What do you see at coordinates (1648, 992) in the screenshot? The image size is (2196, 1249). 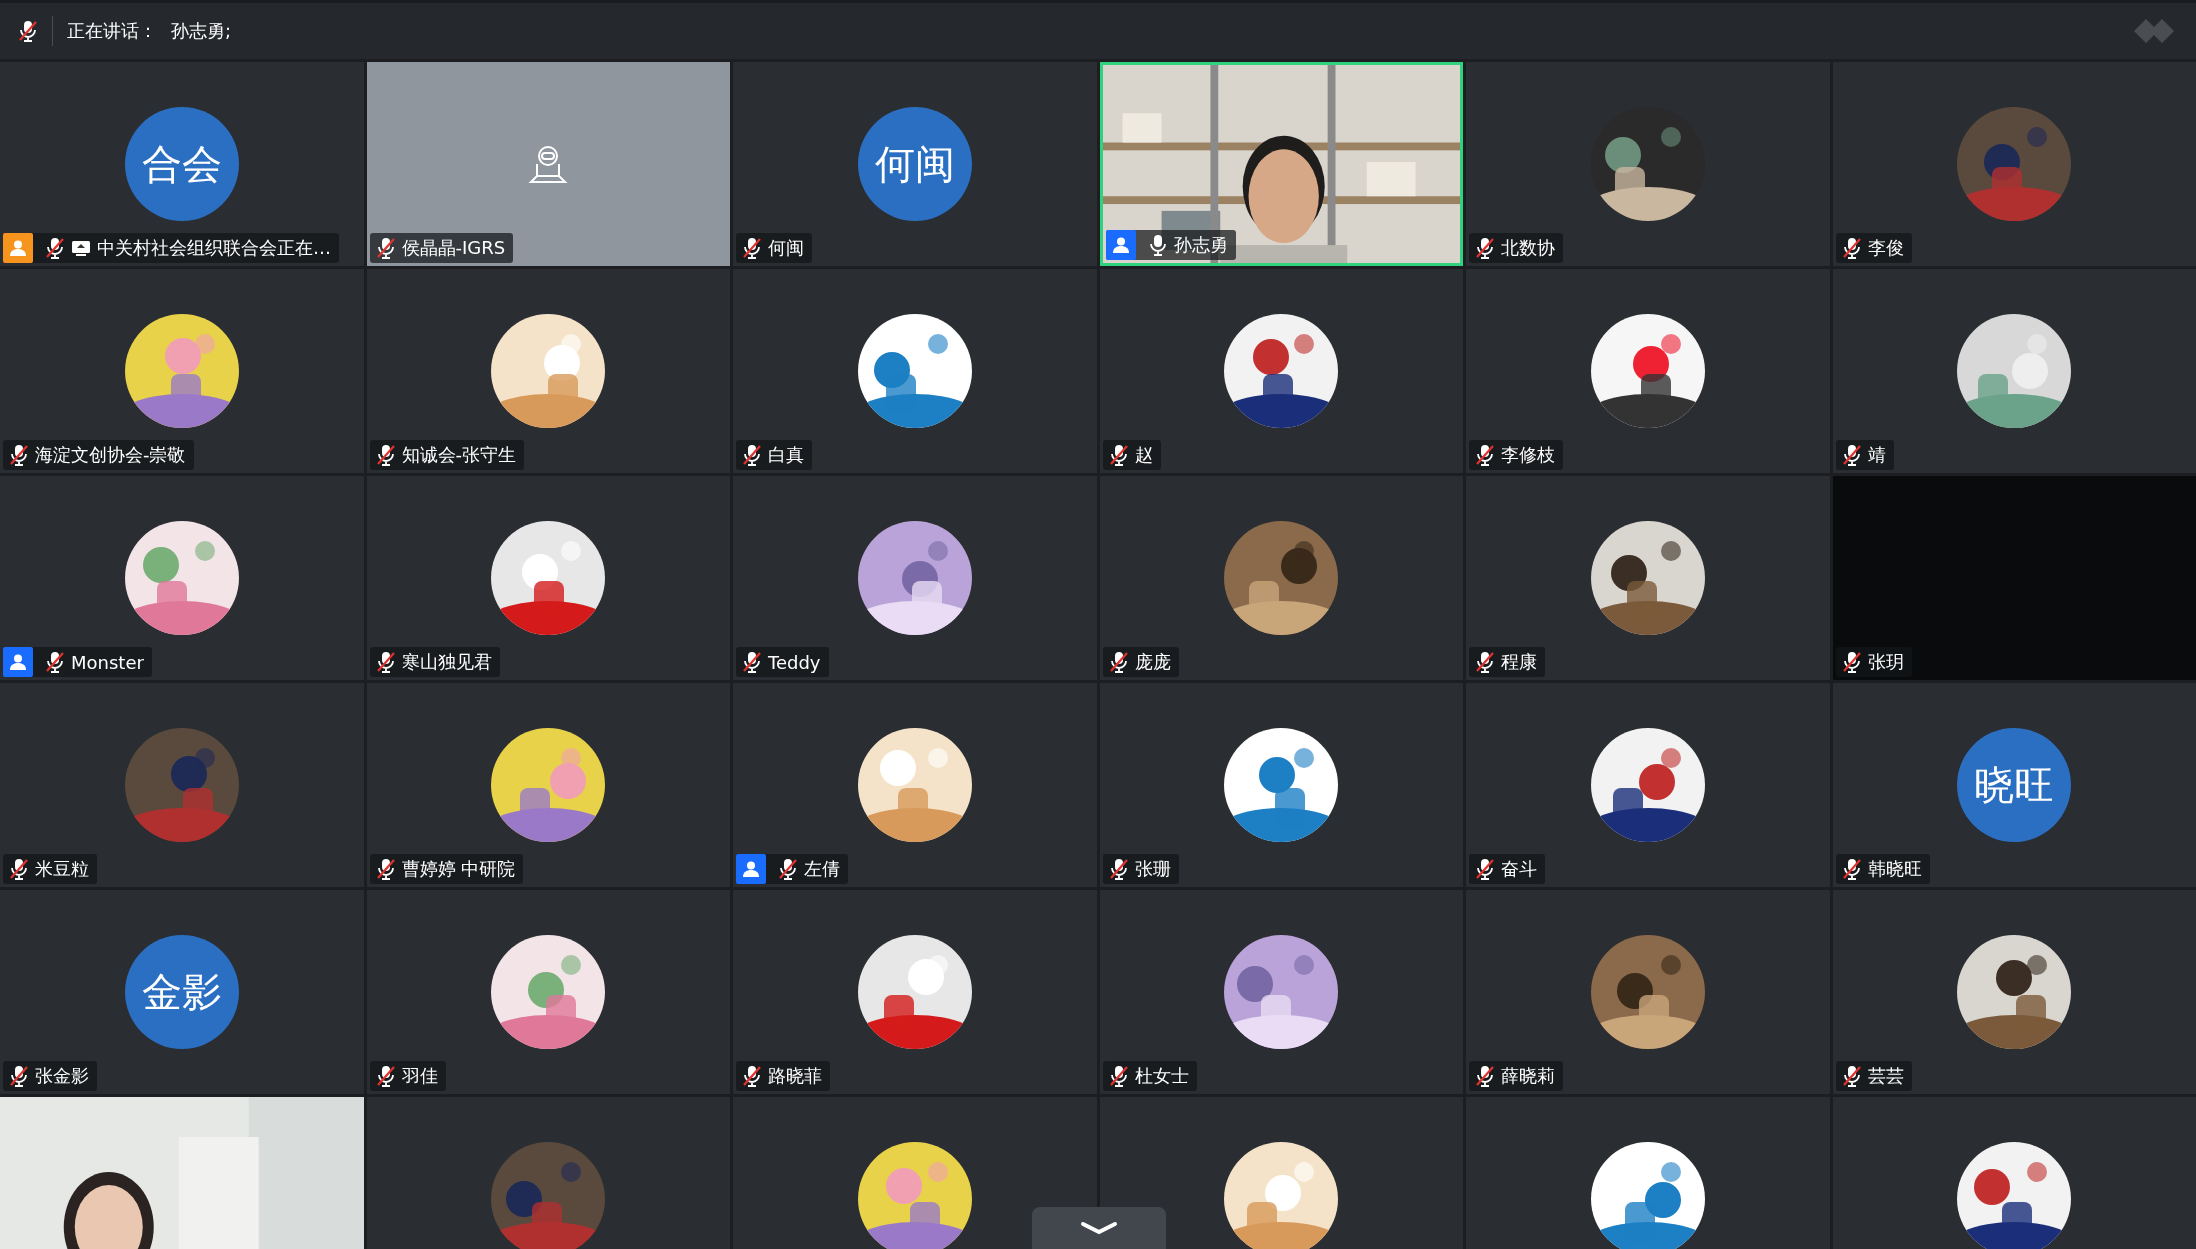 I see `participant-tile: 薛晓莉` at bounding box center [1648, 992].